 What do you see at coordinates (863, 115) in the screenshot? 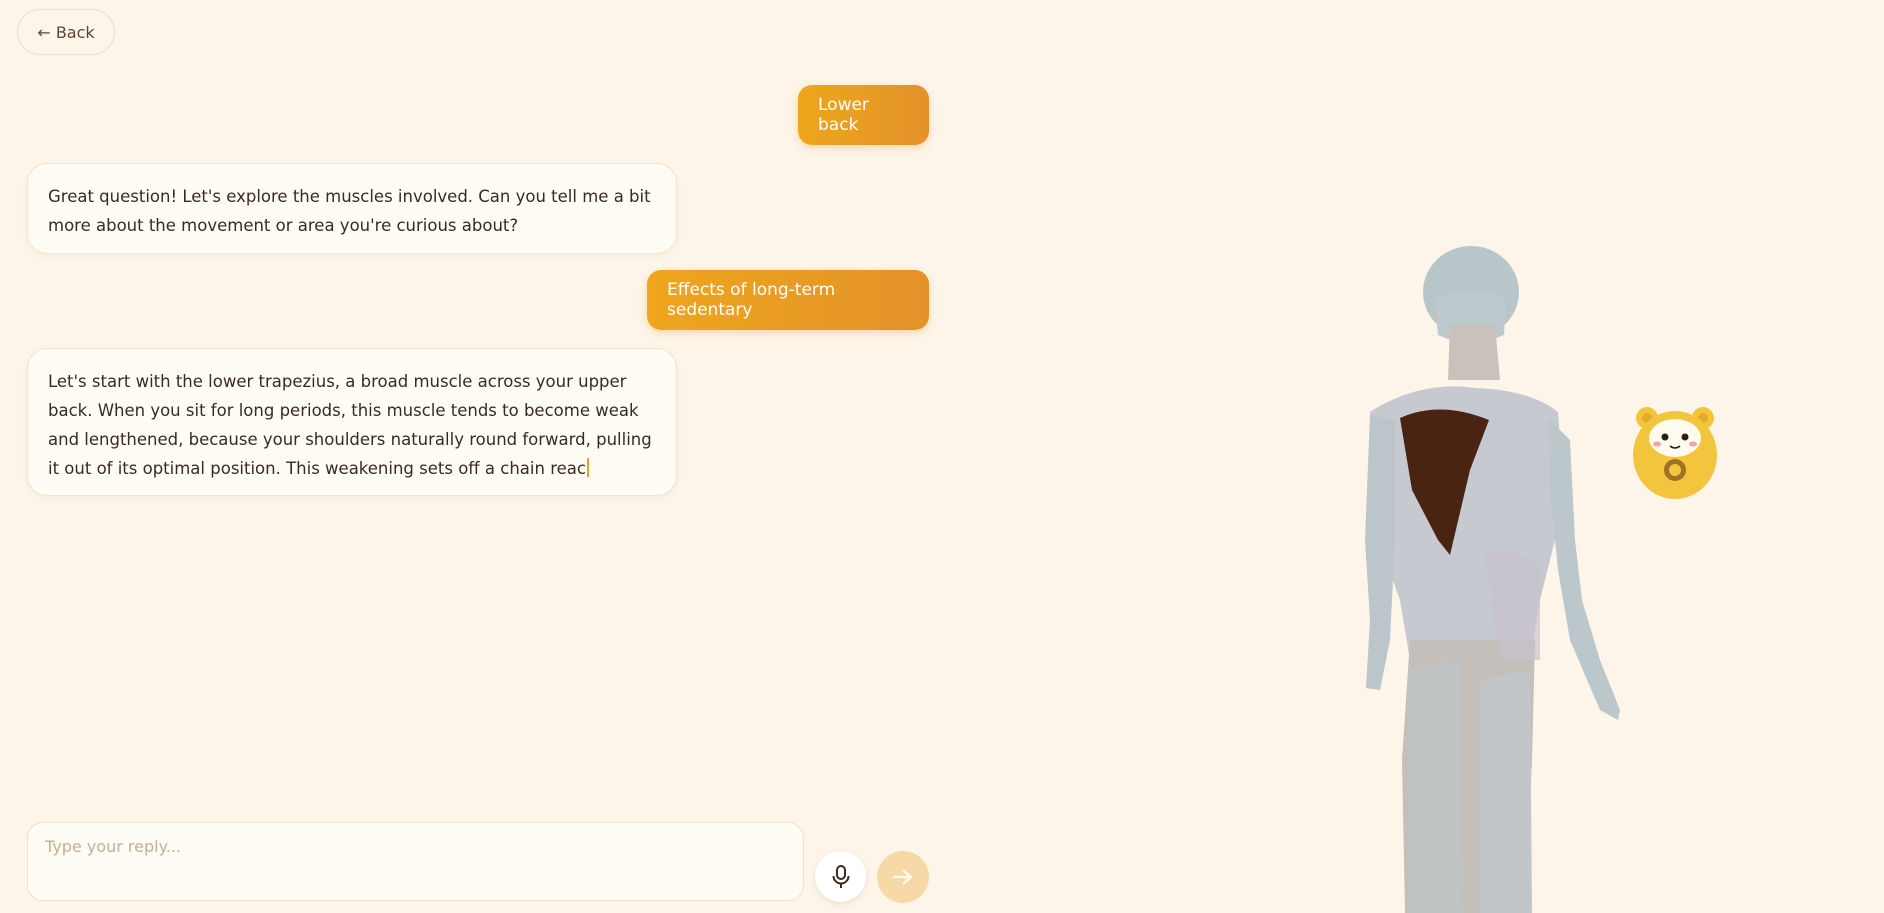
I see `user-message: Lower back` at bounding box center [863, 115].